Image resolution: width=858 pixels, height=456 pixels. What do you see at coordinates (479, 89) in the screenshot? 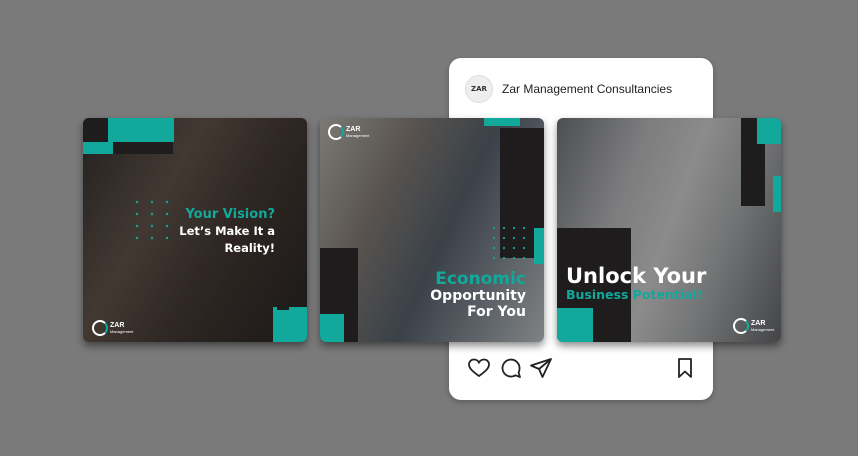
I see `account-avatar: ZAR` at bounding box center [479, 89].